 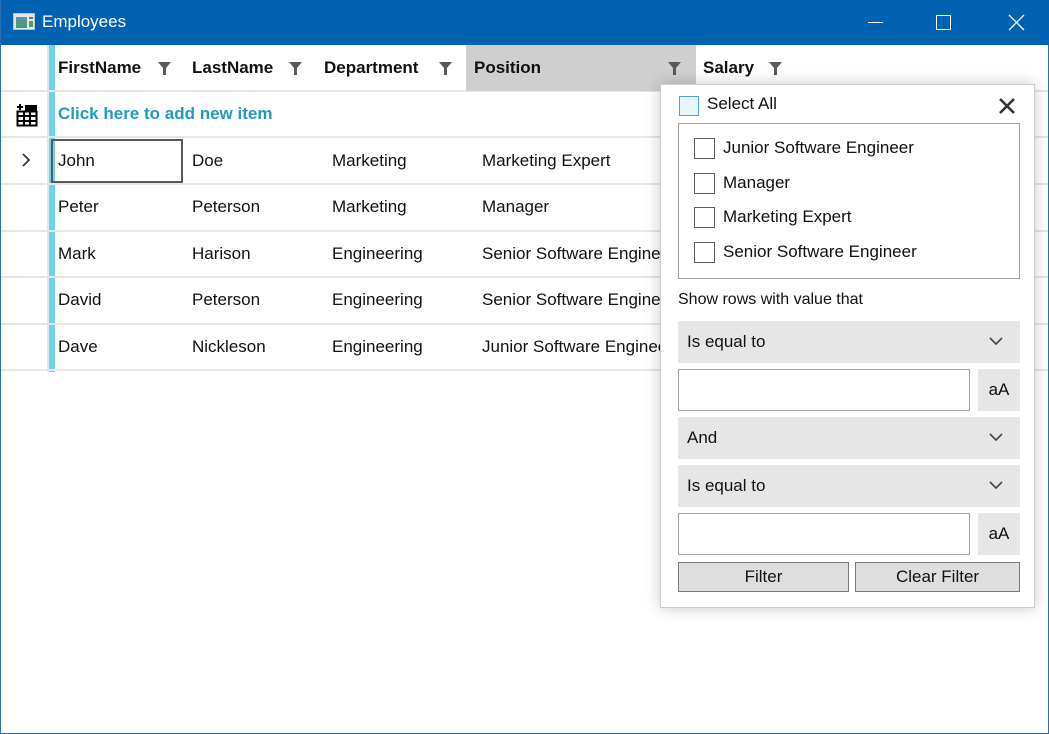 I want to click on cell-first: Mark, so click(x=120, y=253).